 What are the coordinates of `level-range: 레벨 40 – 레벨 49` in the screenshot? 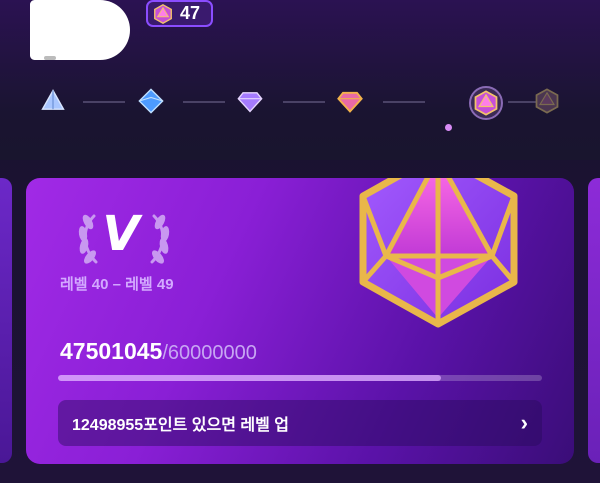 It's located at (117, 284).